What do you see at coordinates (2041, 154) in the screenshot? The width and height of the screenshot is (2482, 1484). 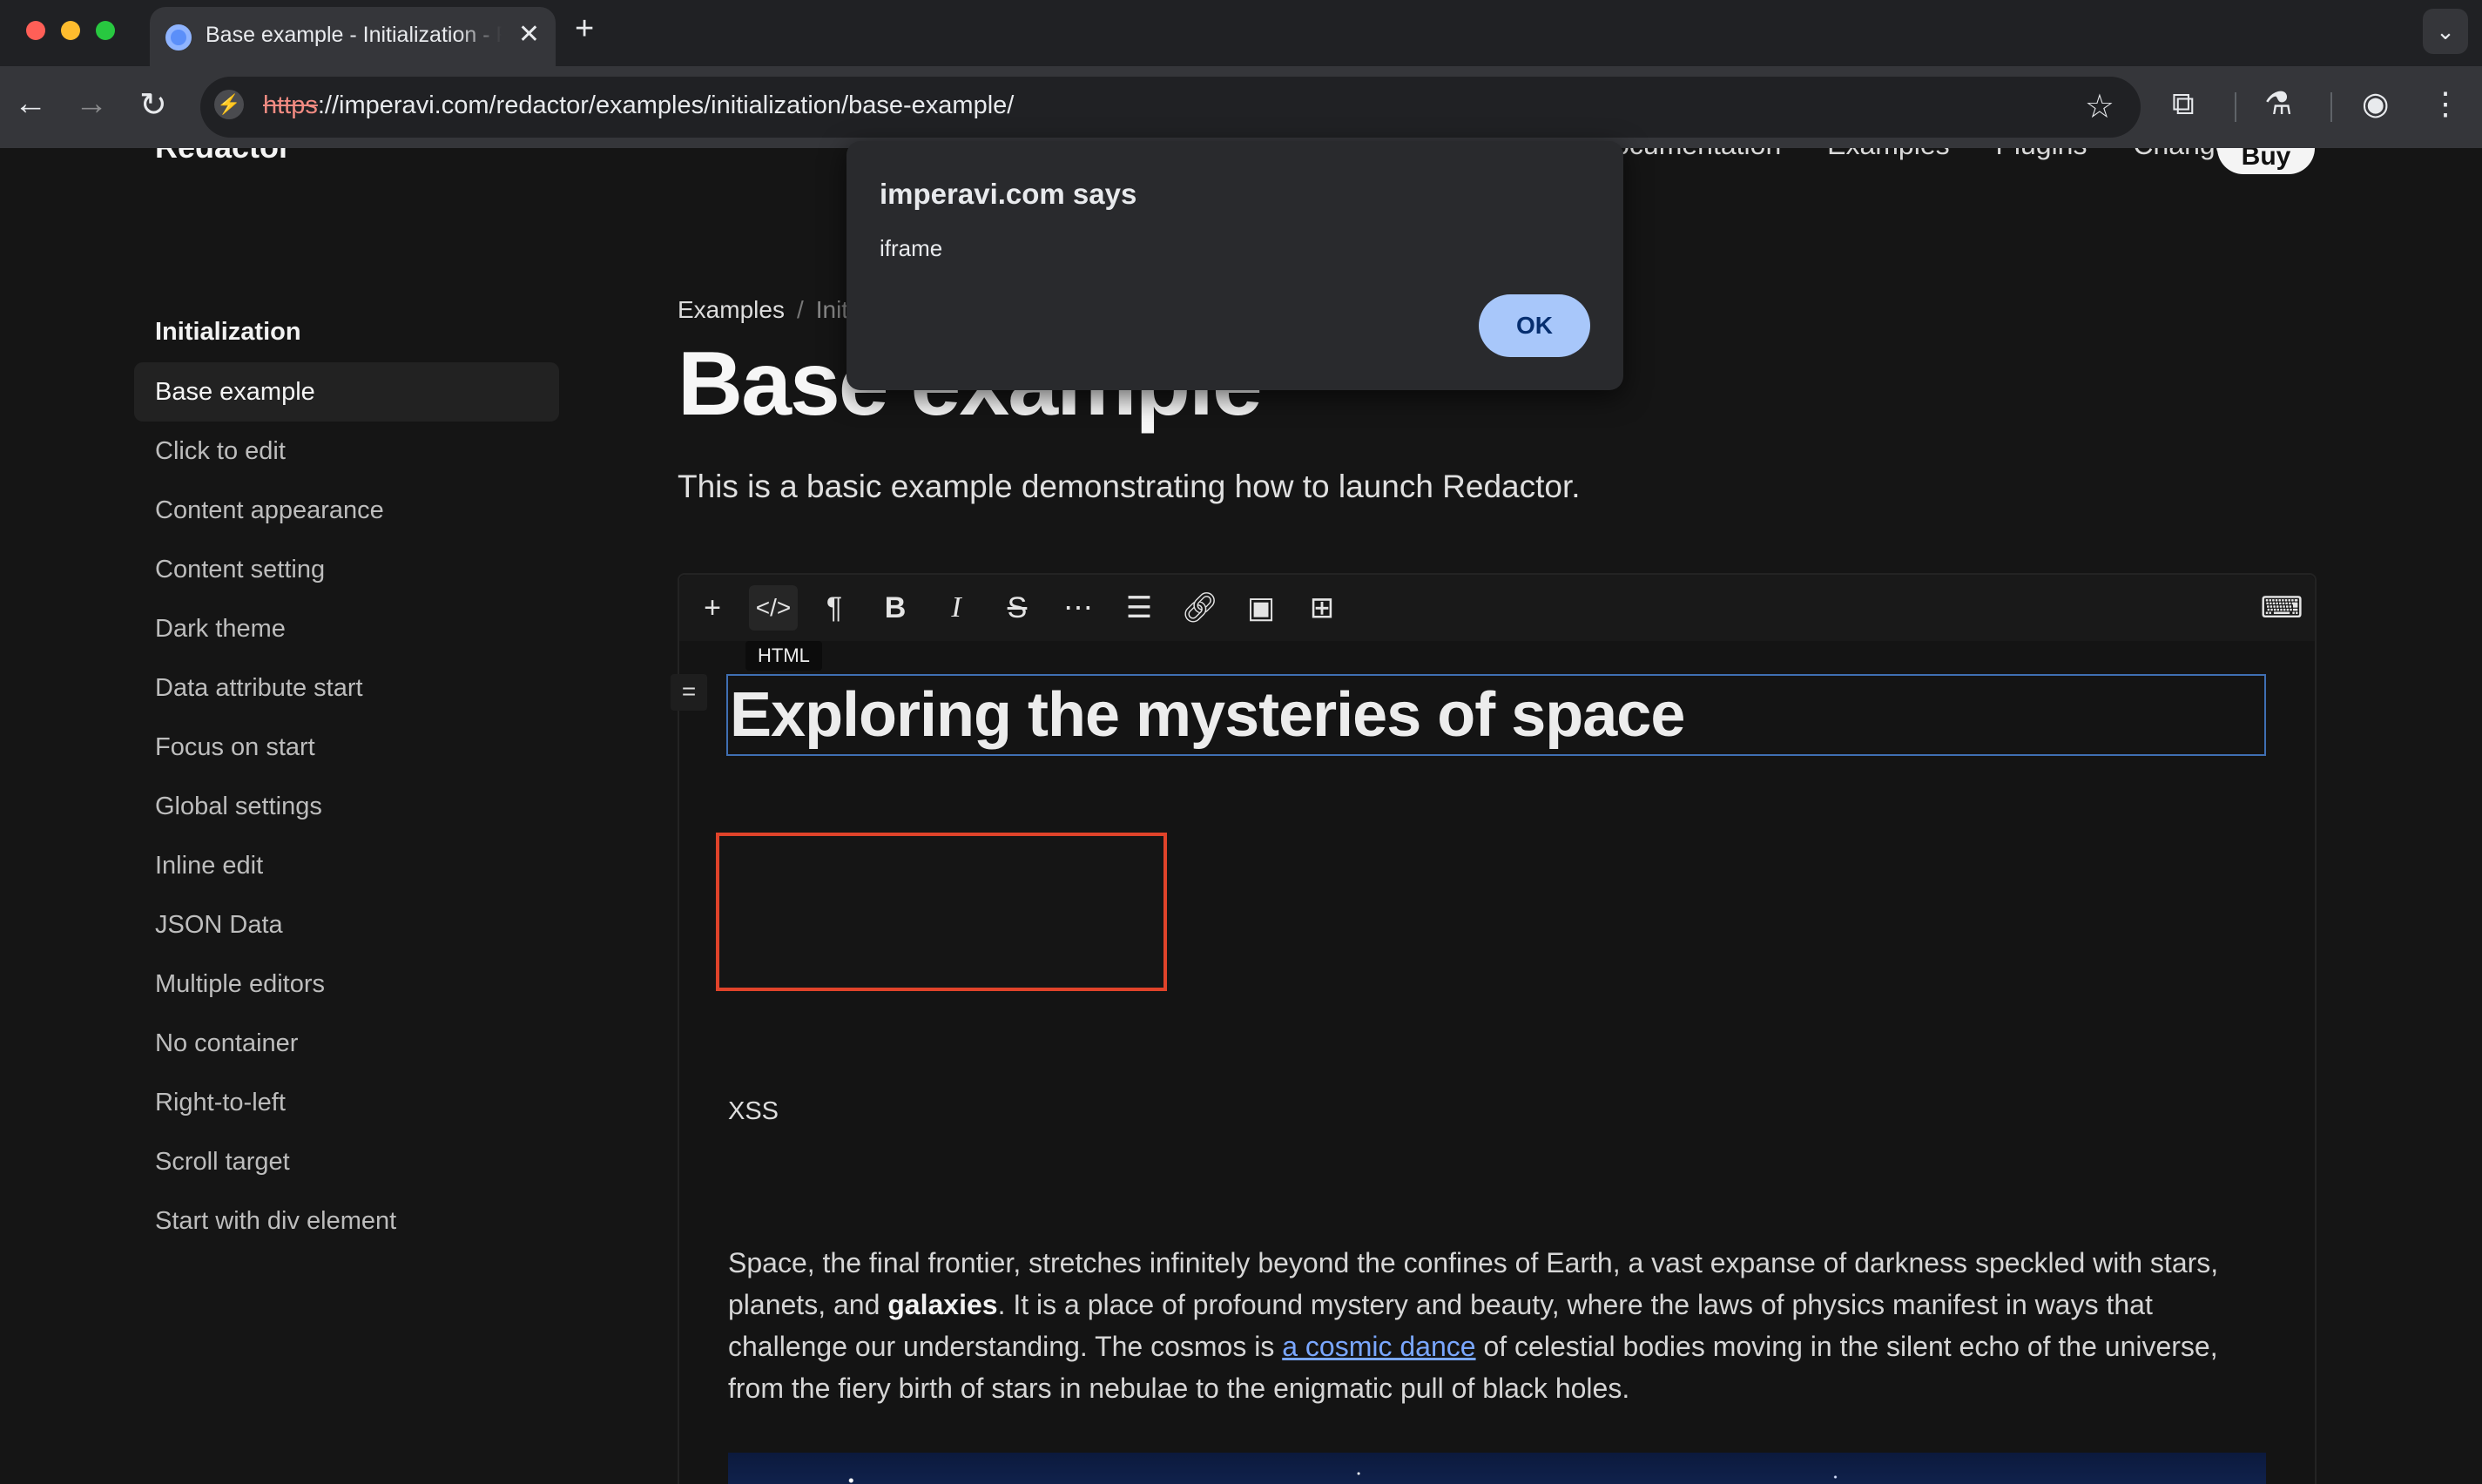 I see `nav-link-plugins: Plugins` at bounding box center [2041, 154].